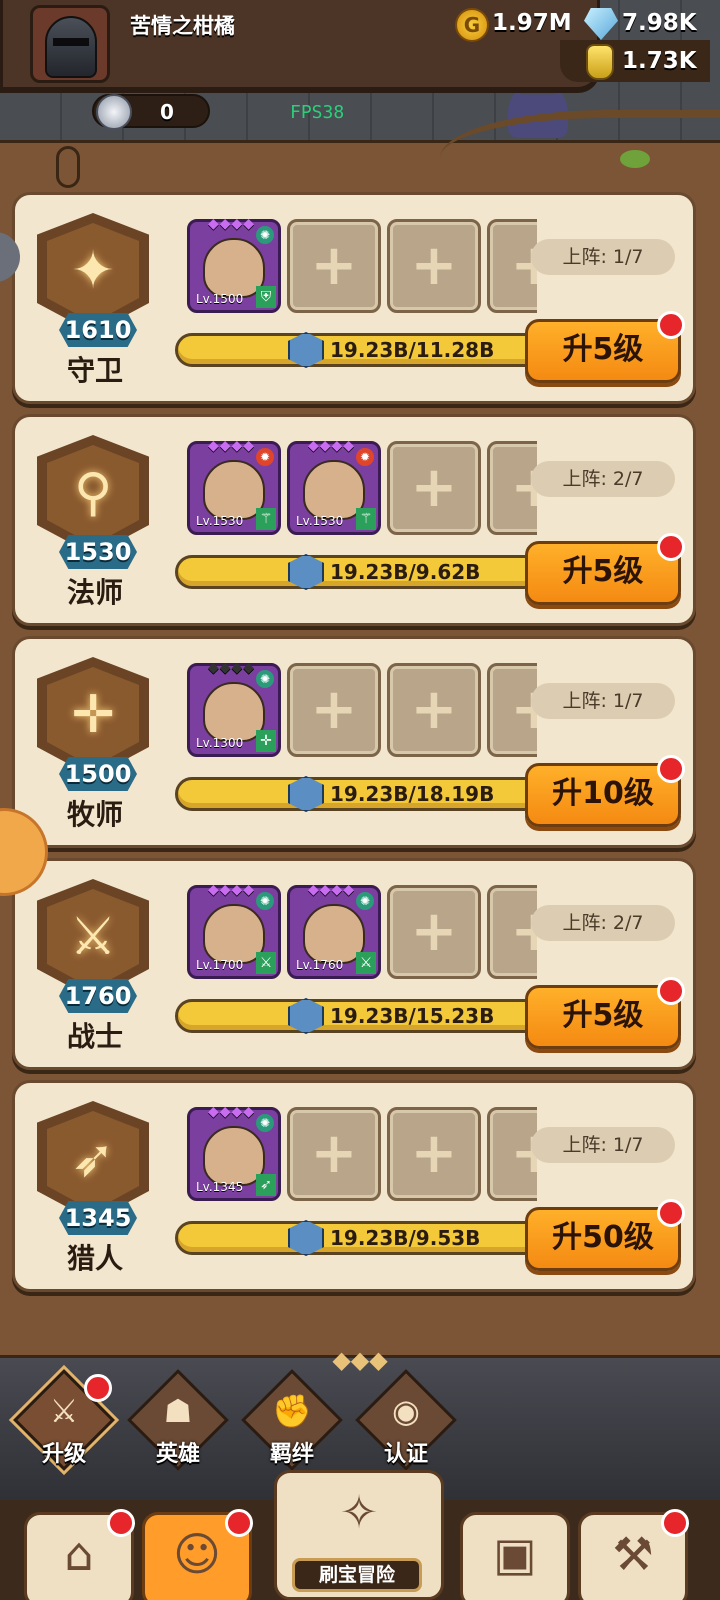 The height and width of the screenshot is (1600, 720). What do you see at coordinates (220, 299) in the screenshot?
I see `hero-level: Lv.1500` at bounding box center [220, 299].